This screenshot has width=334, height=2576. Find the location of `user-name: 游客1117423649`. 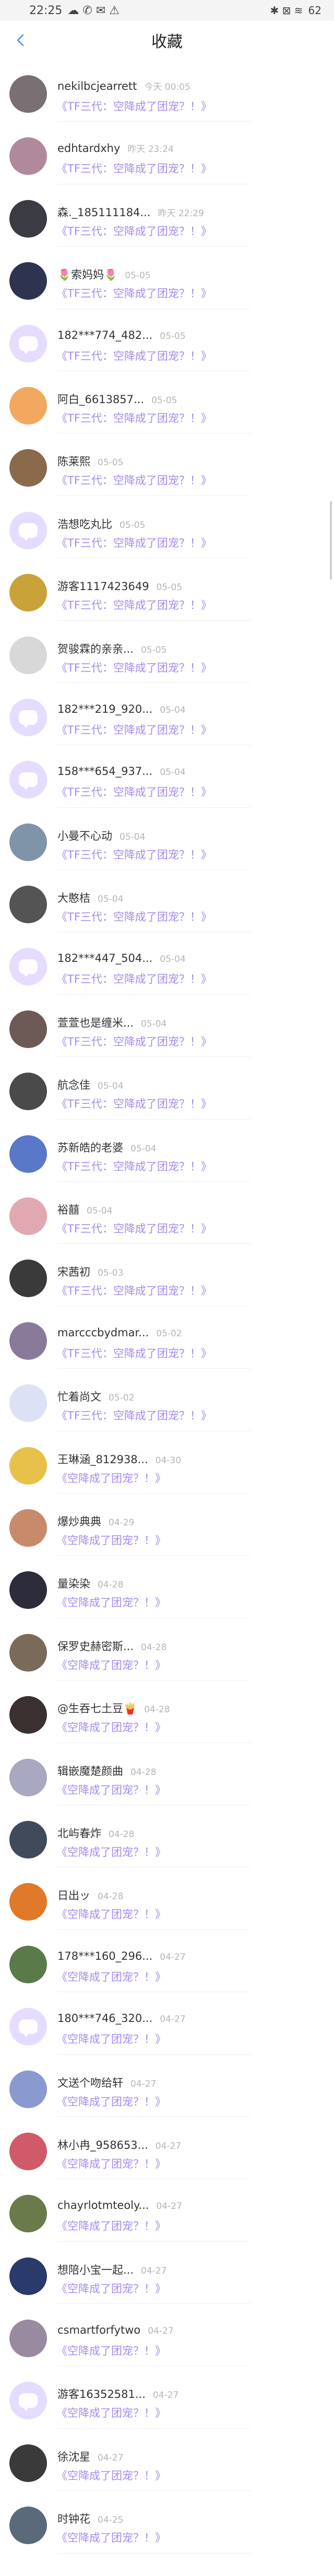

user-name: 游客1117423649 is located at coordinates (103, 586).